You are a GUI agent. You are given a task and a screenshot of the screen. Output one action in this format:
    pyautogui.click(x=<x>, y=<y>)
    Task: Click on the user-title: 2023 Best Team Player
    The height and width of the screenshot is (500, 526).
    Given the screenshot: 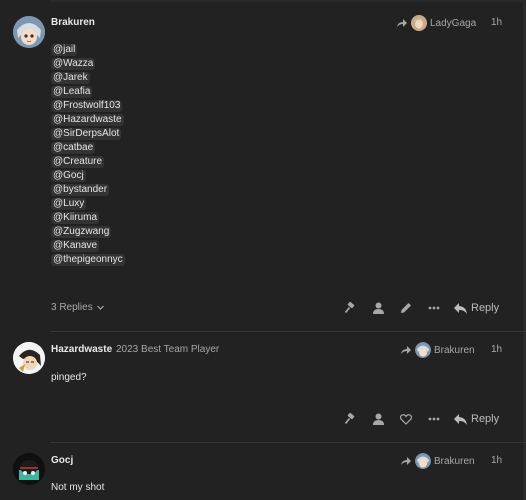 What is the action you would take?
    pyautogui.click(x=168, y=349)
    